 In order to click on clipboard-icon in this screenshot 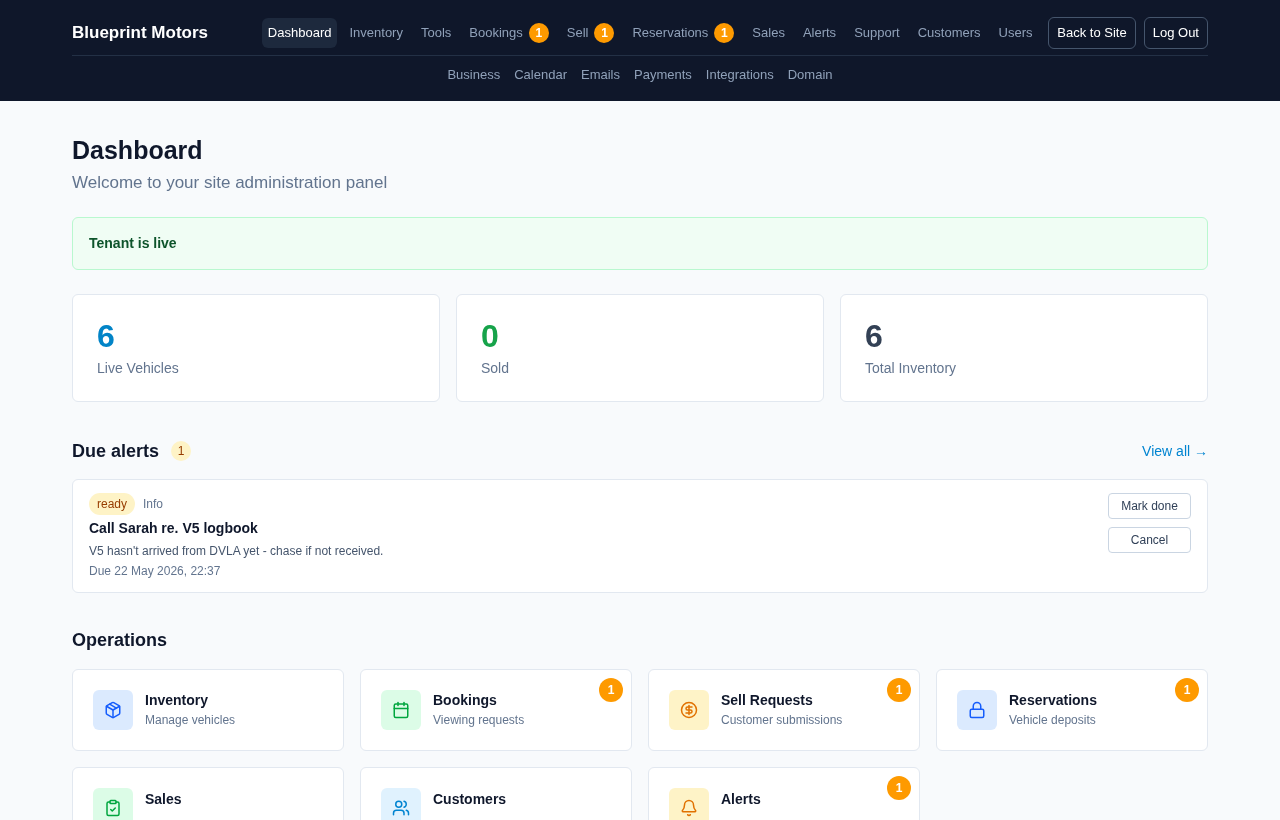, I will do `click(113, 807)`.